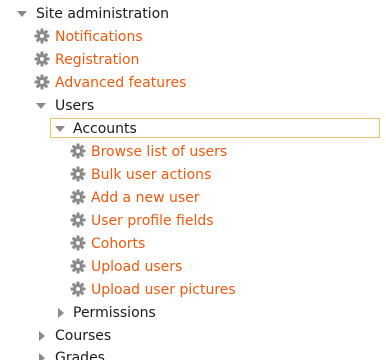 This screenshot has height=360, width=386. I want to click on tree-link-label: Upload users, so click(136, 267).